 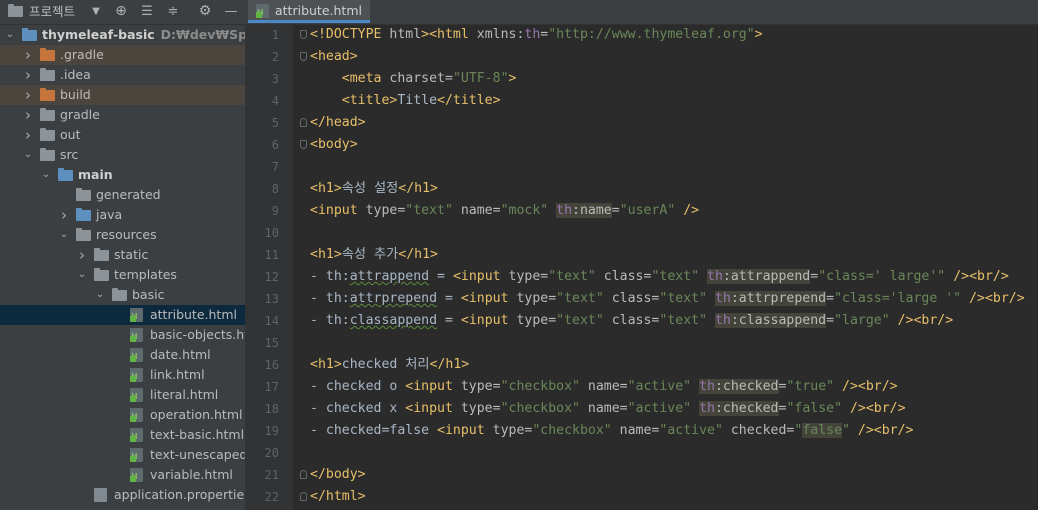 What do you see at coordinates (52, 11) in the screenshot?
I see `project-view-label: 프로젝트` at bounding box center [52, 11].